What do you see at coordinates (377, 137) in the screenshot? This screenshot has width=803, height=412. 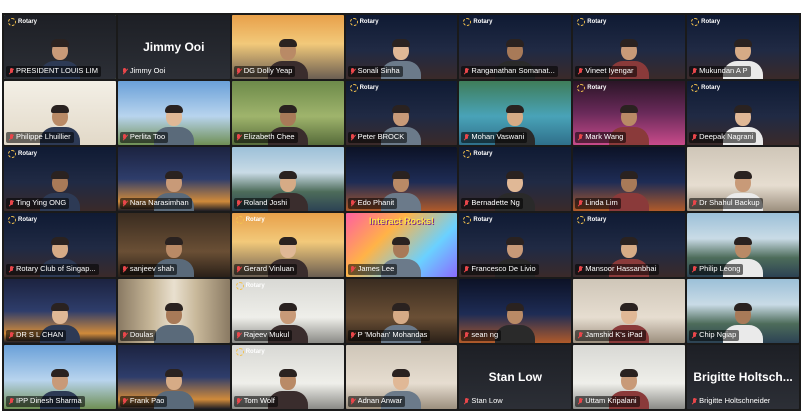 I see `participant-name-label: Peter BROCK` at bounding box center [377, 137].